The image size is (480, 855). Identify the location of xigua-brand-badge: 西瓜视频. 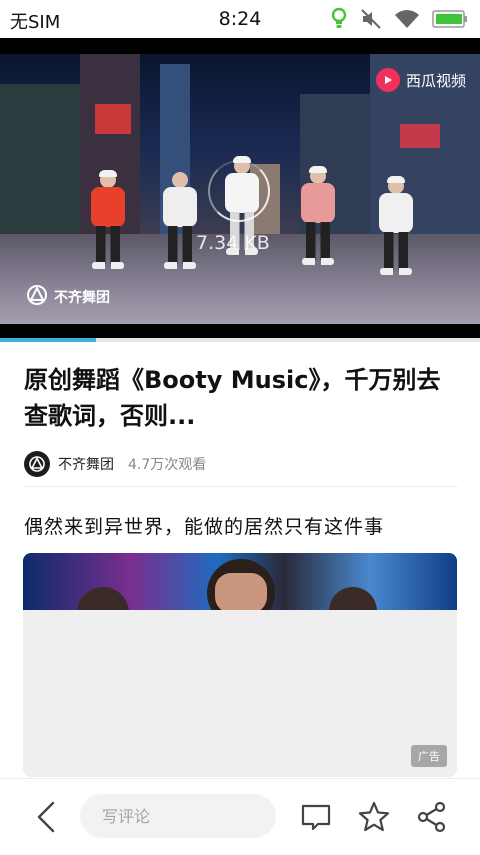
(420, 80).